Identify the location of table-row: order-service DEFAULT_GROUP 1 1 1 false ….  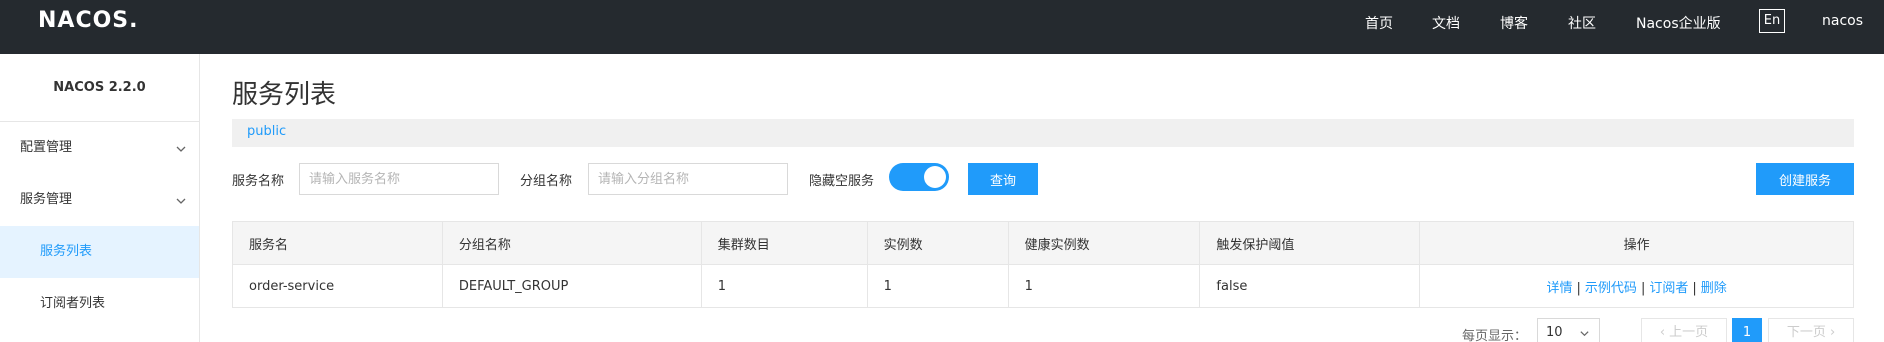
(1043, 286).